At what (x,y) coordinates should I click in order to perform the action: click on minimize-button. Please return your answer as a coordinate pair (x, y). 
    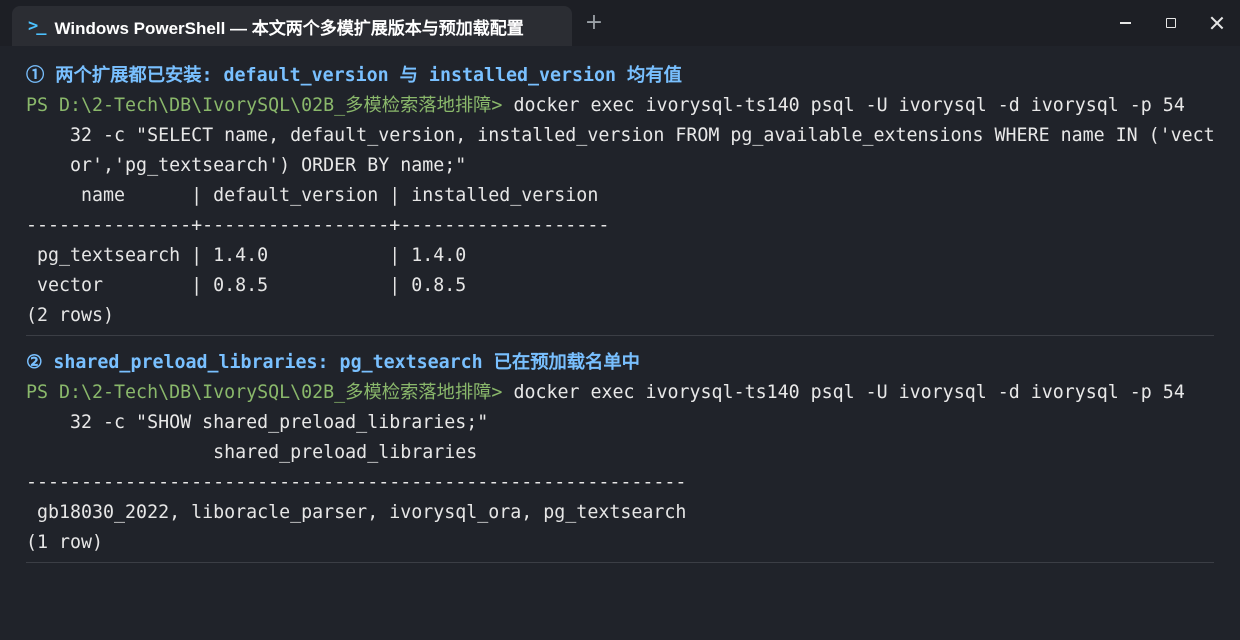
    Looking at the image, I should click on (1125, 23).